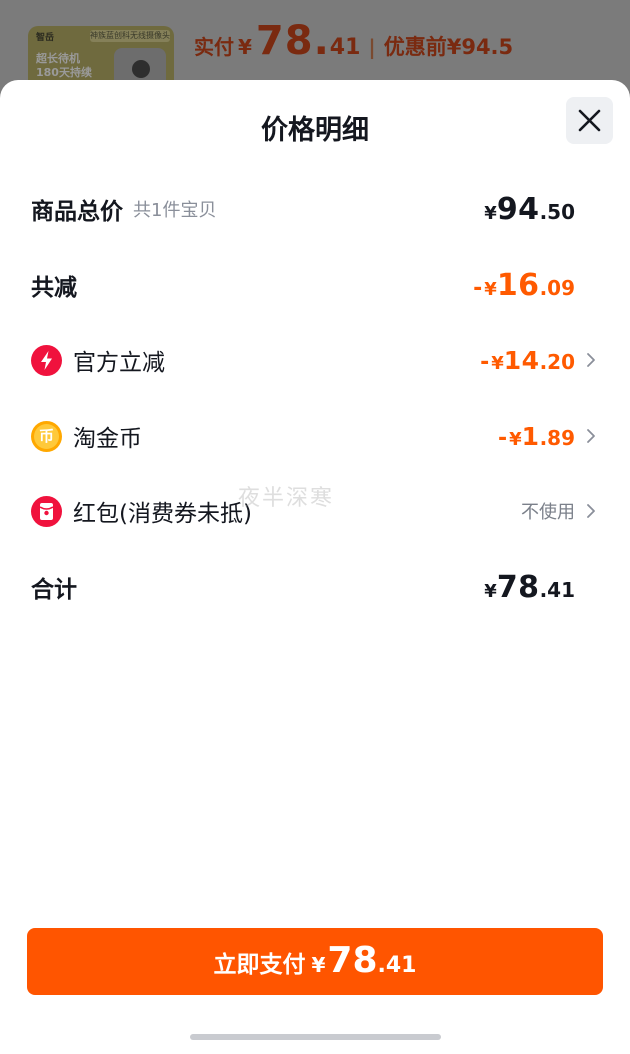 This screenshot has height=1054, width=630. I want to click on row-goods-total: 商品总价 共1件宝贝 ¥ 94 .50, so click(318, 209).